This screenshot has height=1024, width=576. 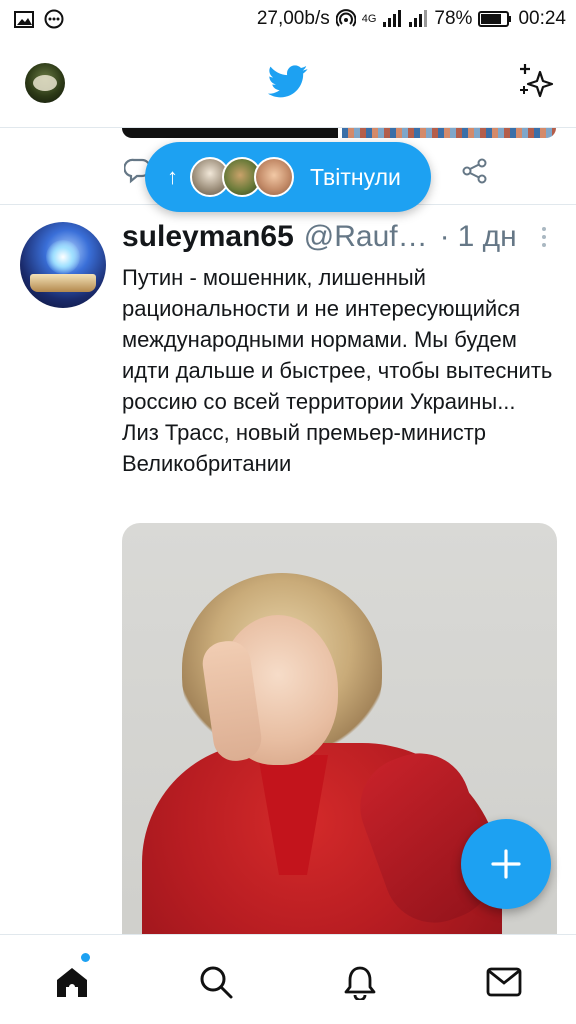 I want to click on more-options-icon, so click(x=544, y=237).